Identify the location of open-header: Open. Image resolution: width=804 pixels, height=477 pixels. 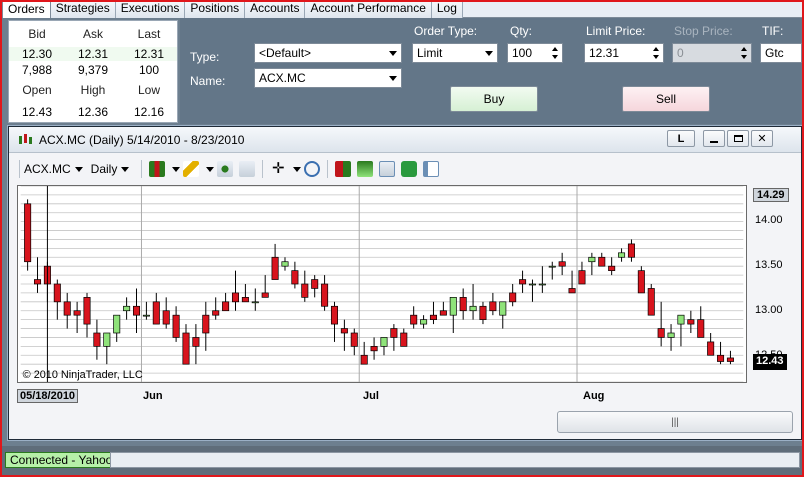
(37, 90).